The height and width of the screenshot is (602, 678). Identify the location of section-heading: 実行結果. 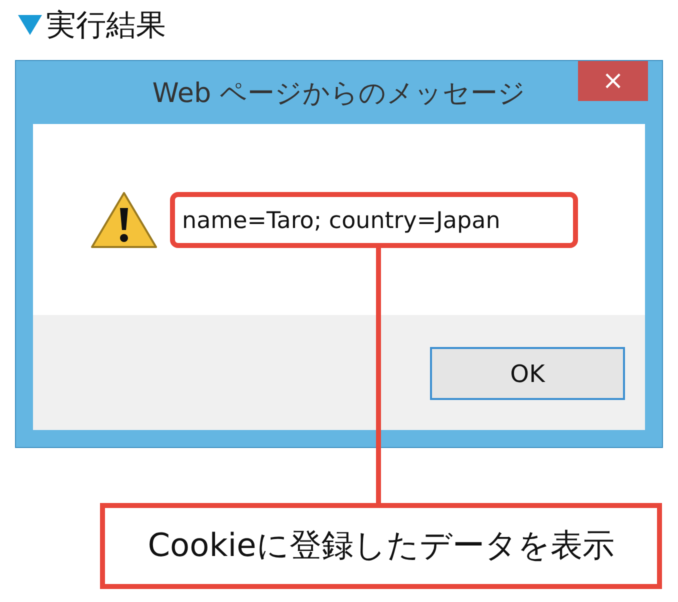
(106, 25).